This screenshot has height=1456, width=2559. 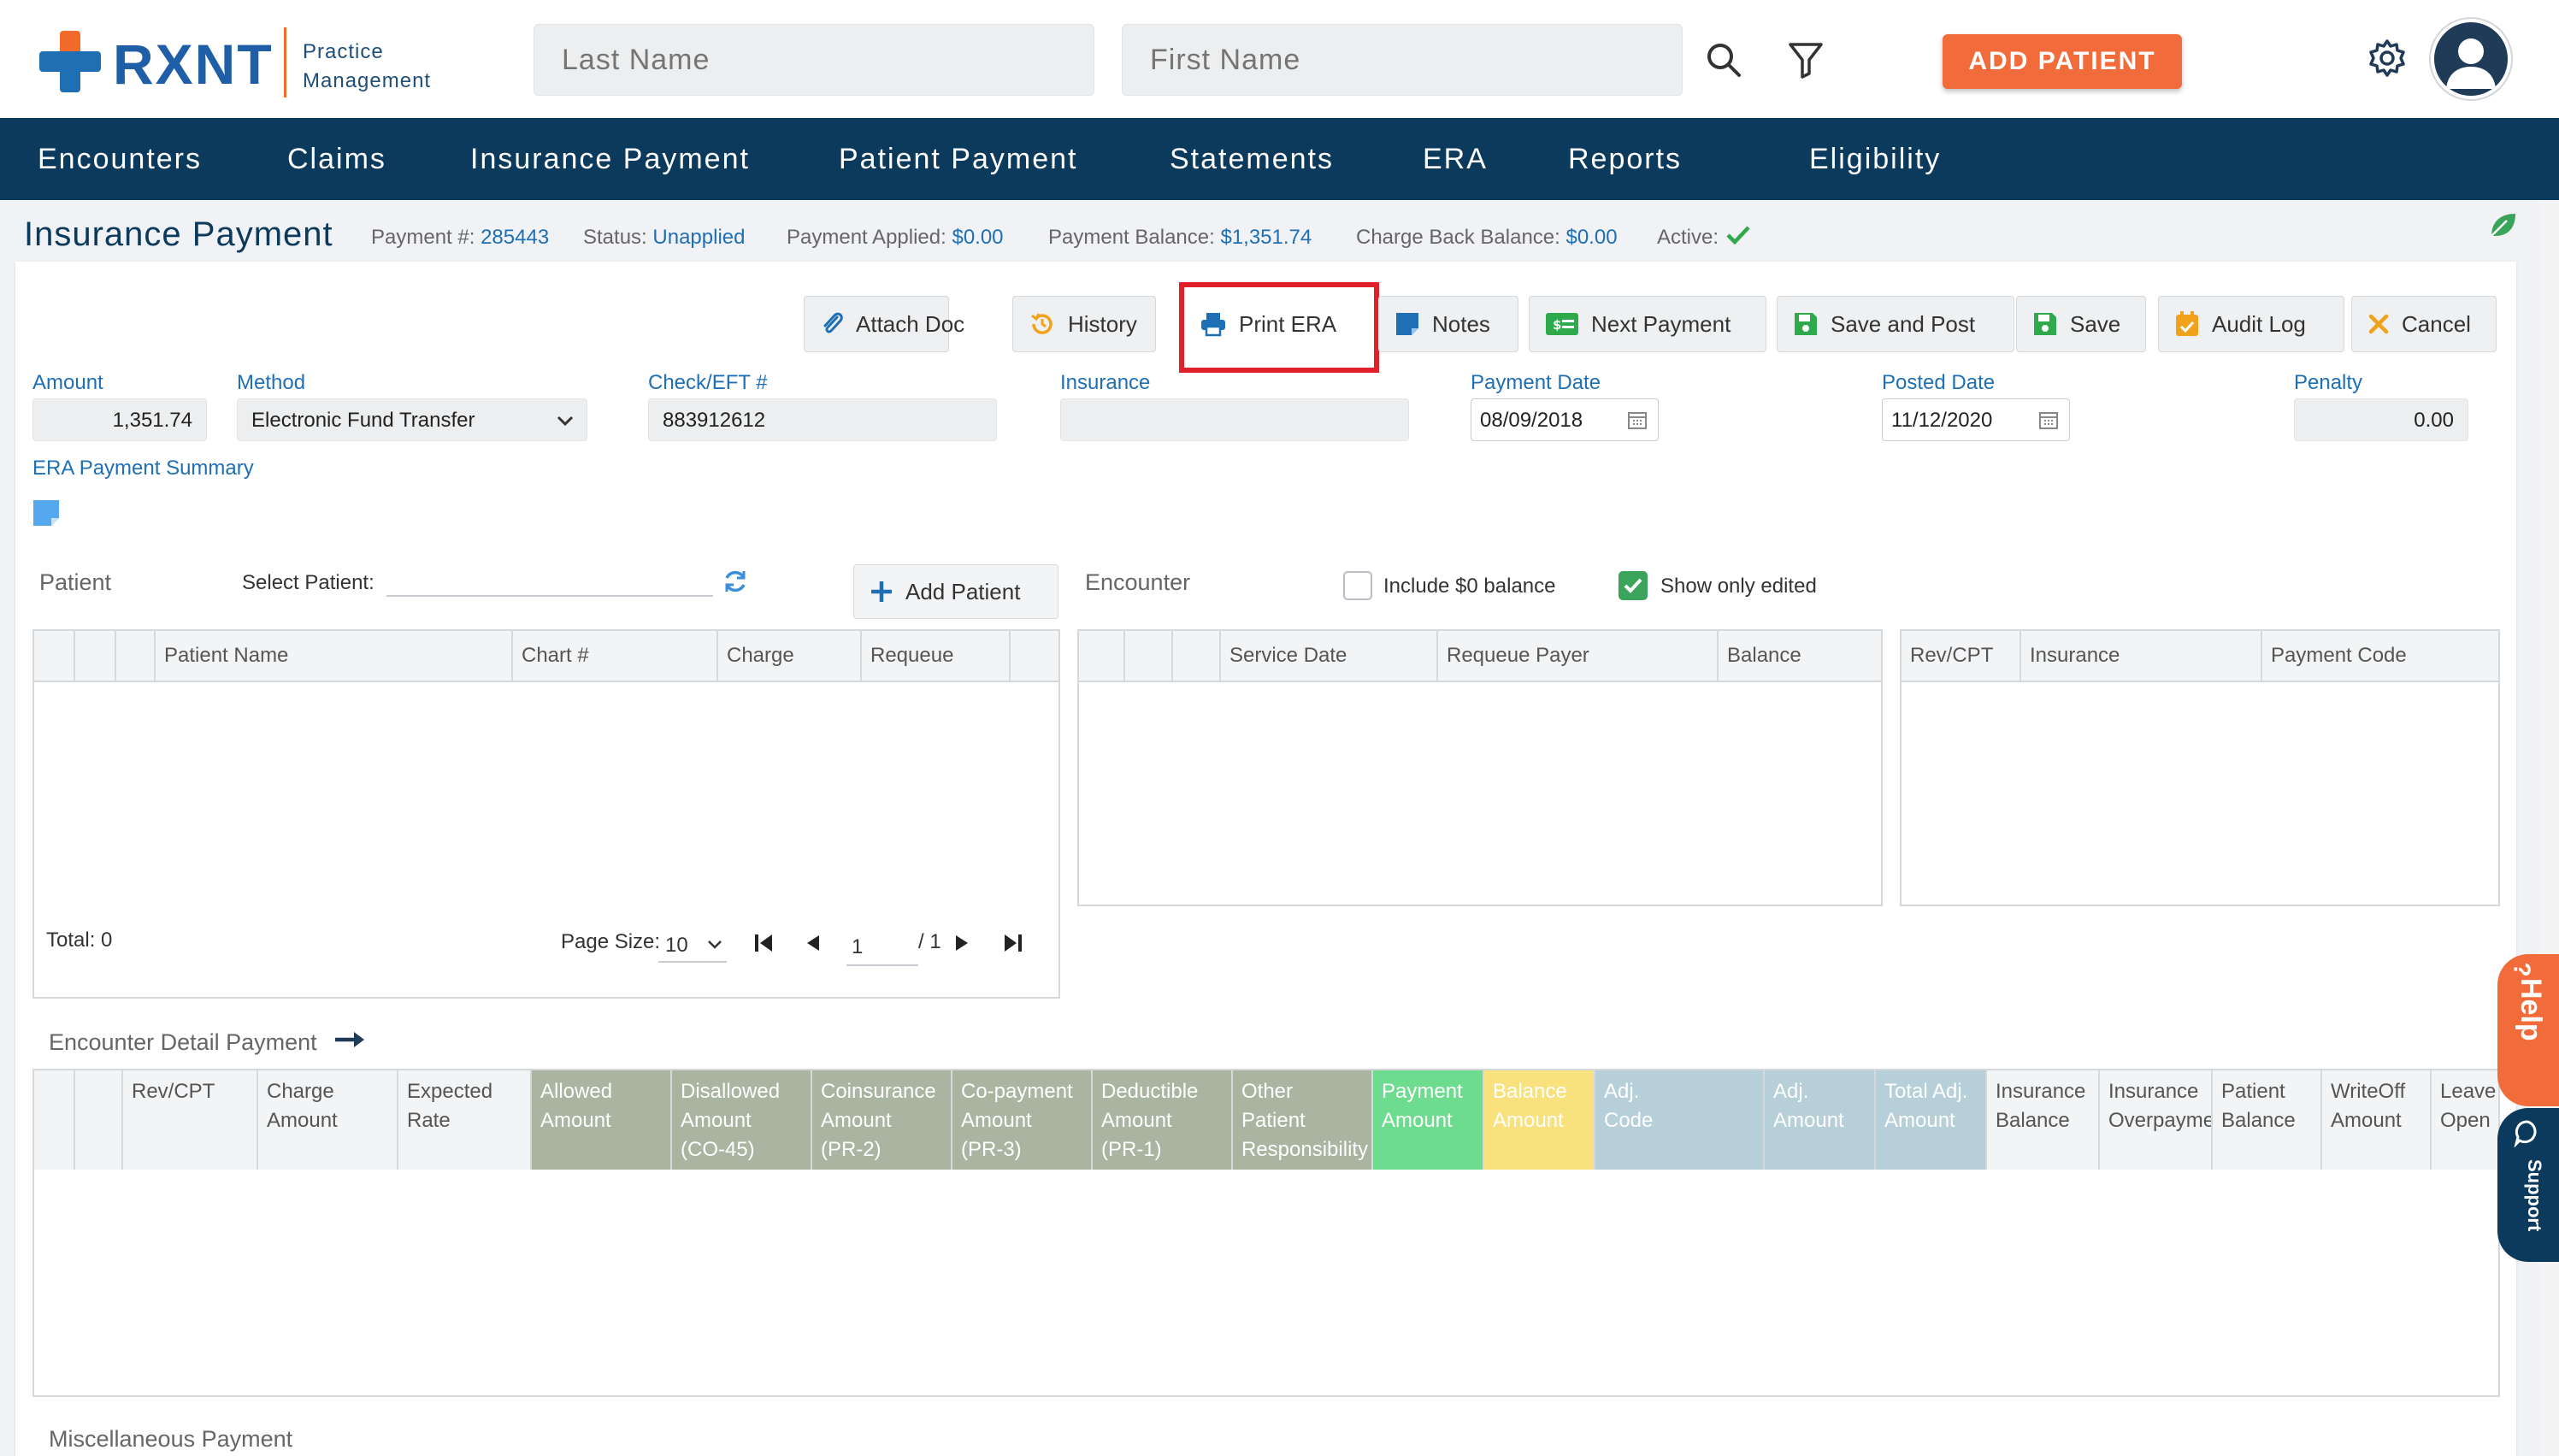 What do you see at coordinates (1634, 585) in the screenshot?
I see `show-only-edited-checkbox` at bounding box center [1634, 585].